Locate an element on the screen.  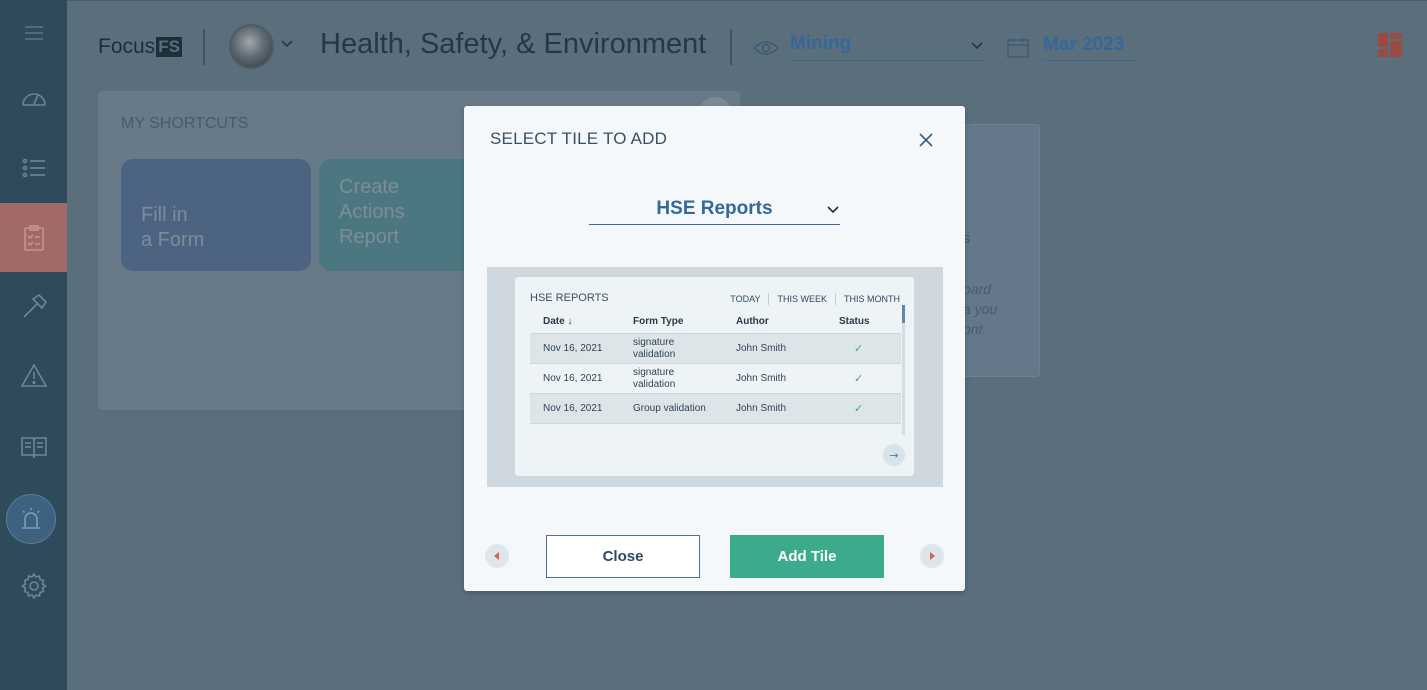
site-select: Mining is located at coordinates (888, 47).